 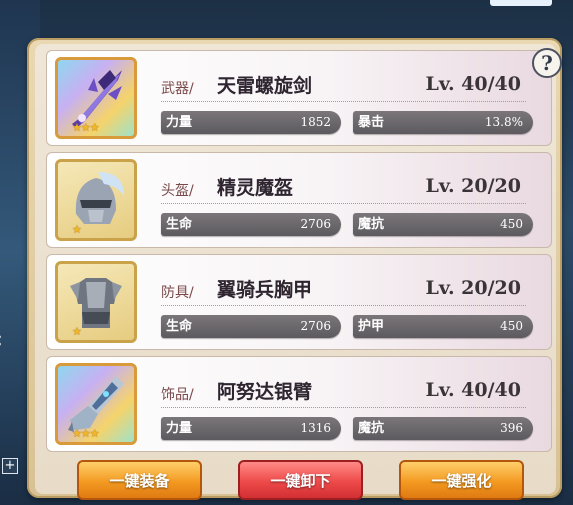 What do you see at coordinates (461, 480) in the screenshot?
I see `enhance-all-button: 一键强化` at bounding box center [461, 480].